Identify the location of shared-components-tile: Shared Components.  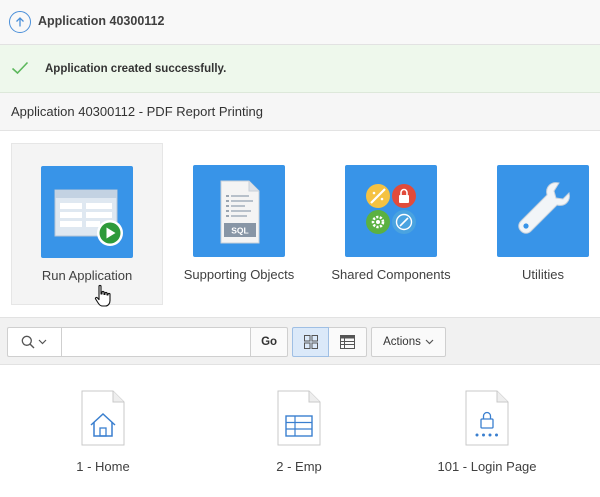
(391, 224).